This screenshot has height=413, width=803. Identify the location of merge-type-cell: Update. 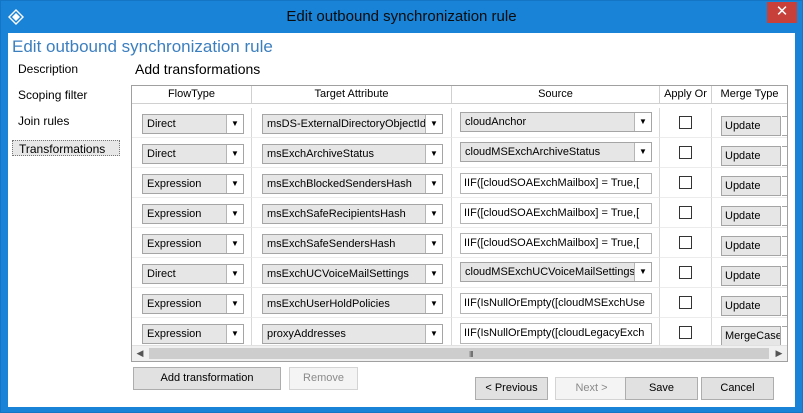
(749, 243).